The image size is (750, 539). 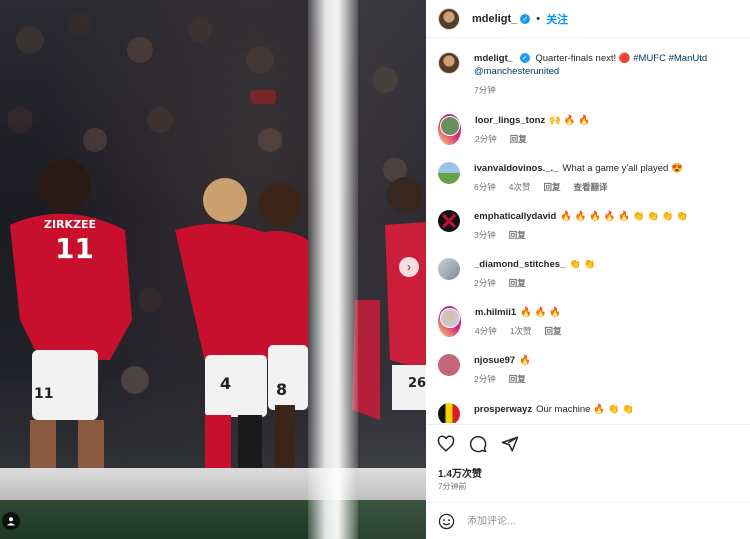 What do you see at coordinates (585, 409) in the screenshot?
I see `comment-text: Our machine 🔥 👏 👏` at bounding box center [585, 409].